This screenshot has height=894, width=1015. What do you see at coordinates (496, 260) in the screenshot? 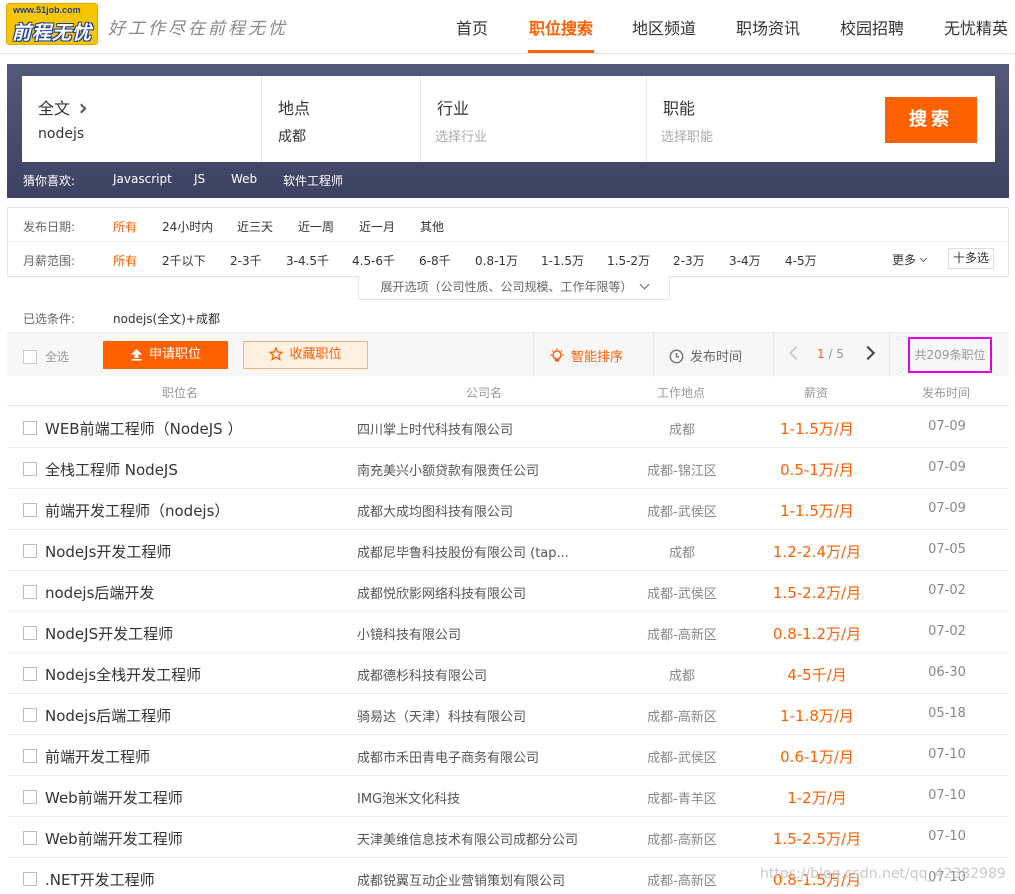
I see `salary-option: 0.8-1万` at bounding box center [496, 260].